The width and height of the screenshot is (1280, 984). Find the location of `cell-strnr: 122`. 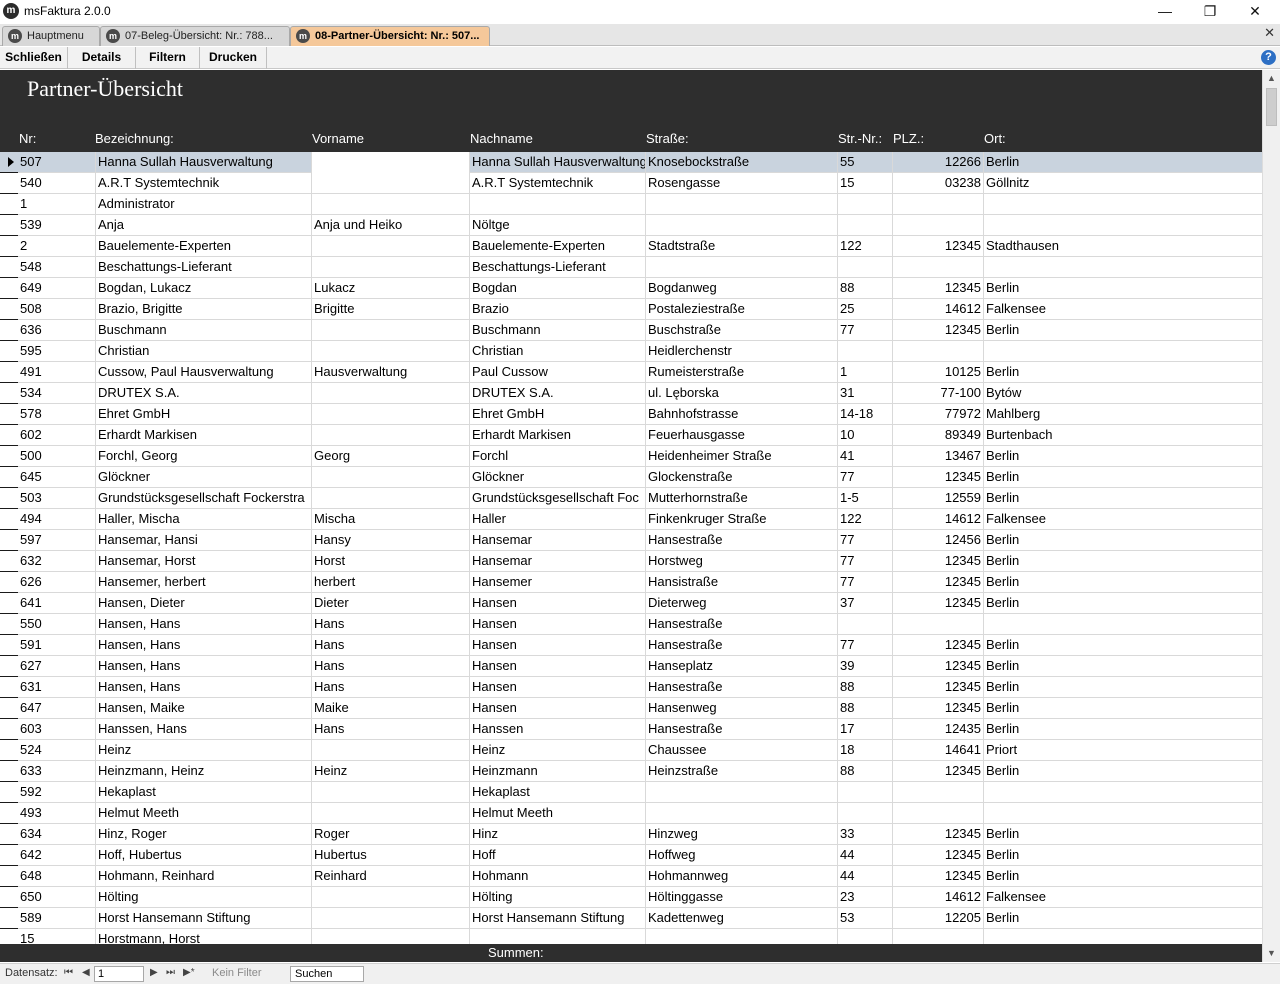

cell-strnr: 122 is located at coordinates (864, 246).